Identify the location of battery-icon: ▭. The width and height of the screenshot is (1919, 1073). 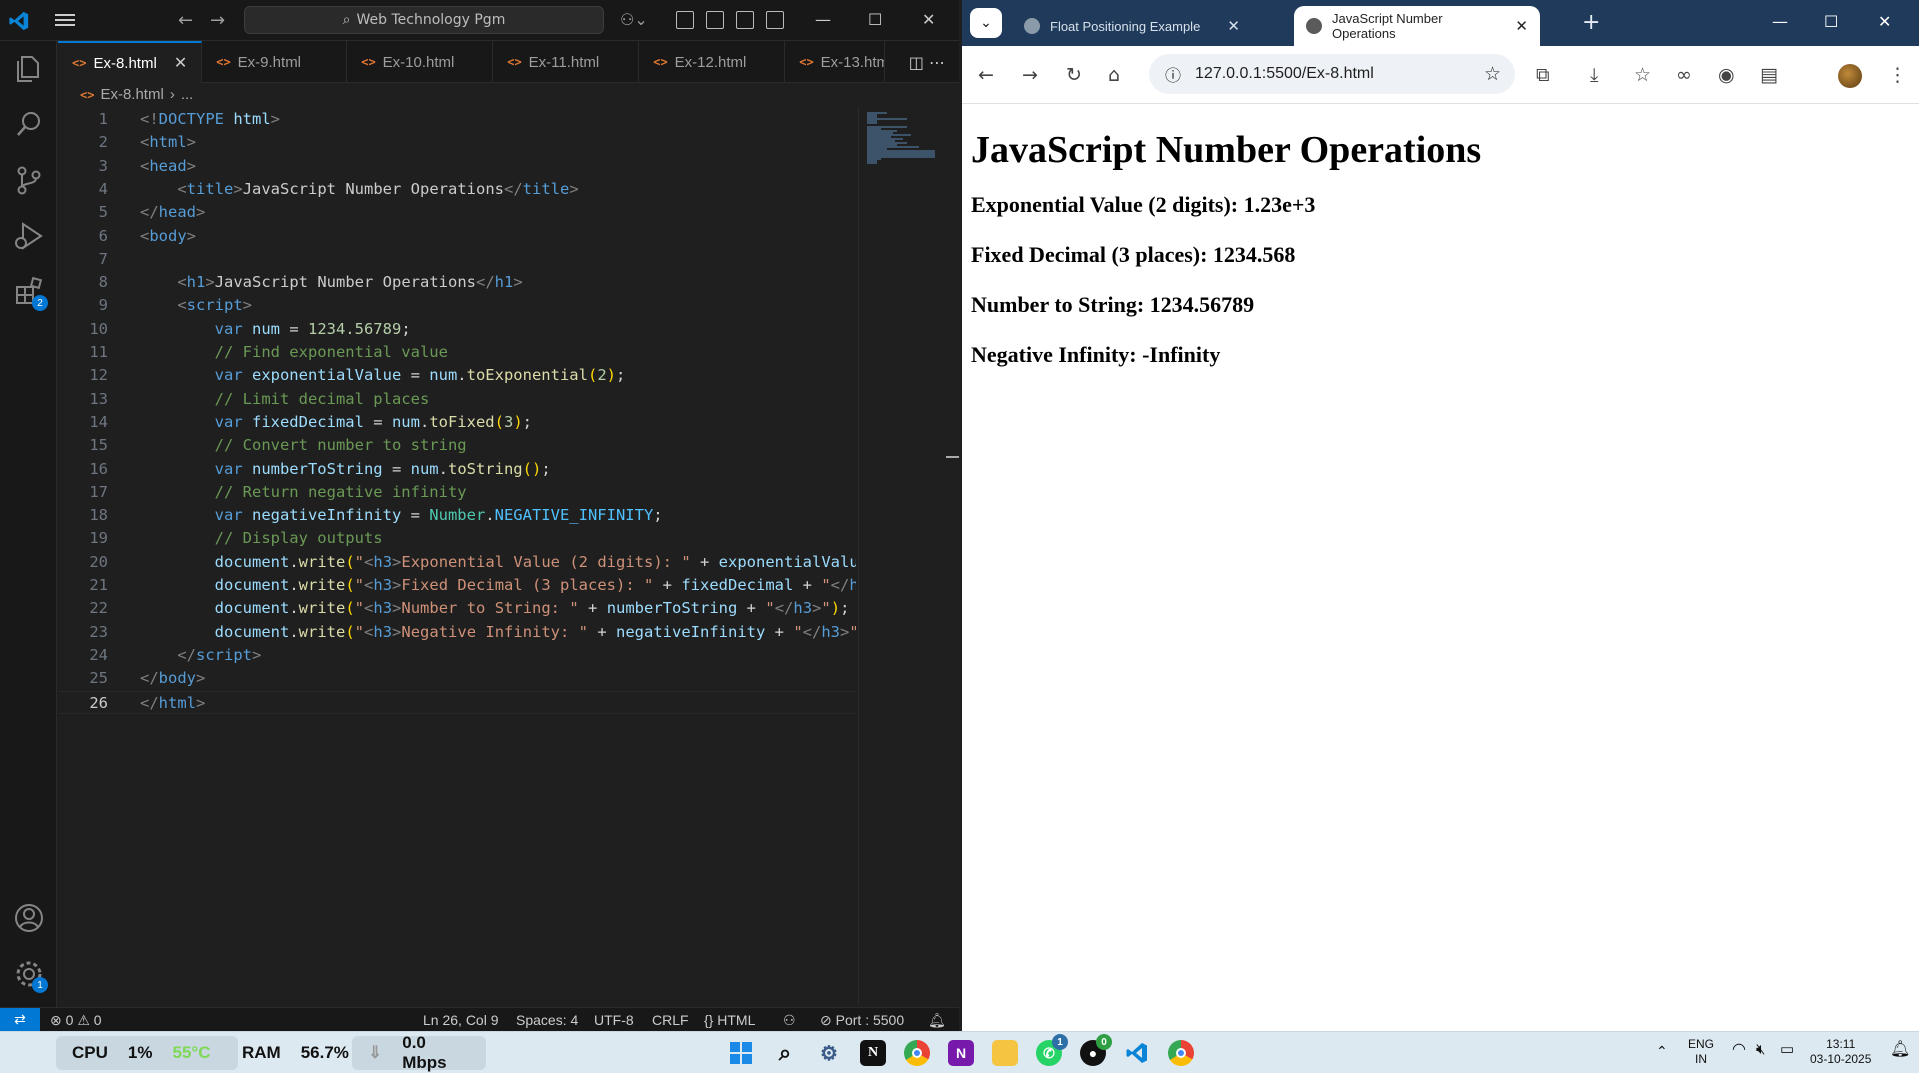
(1787, 1049).